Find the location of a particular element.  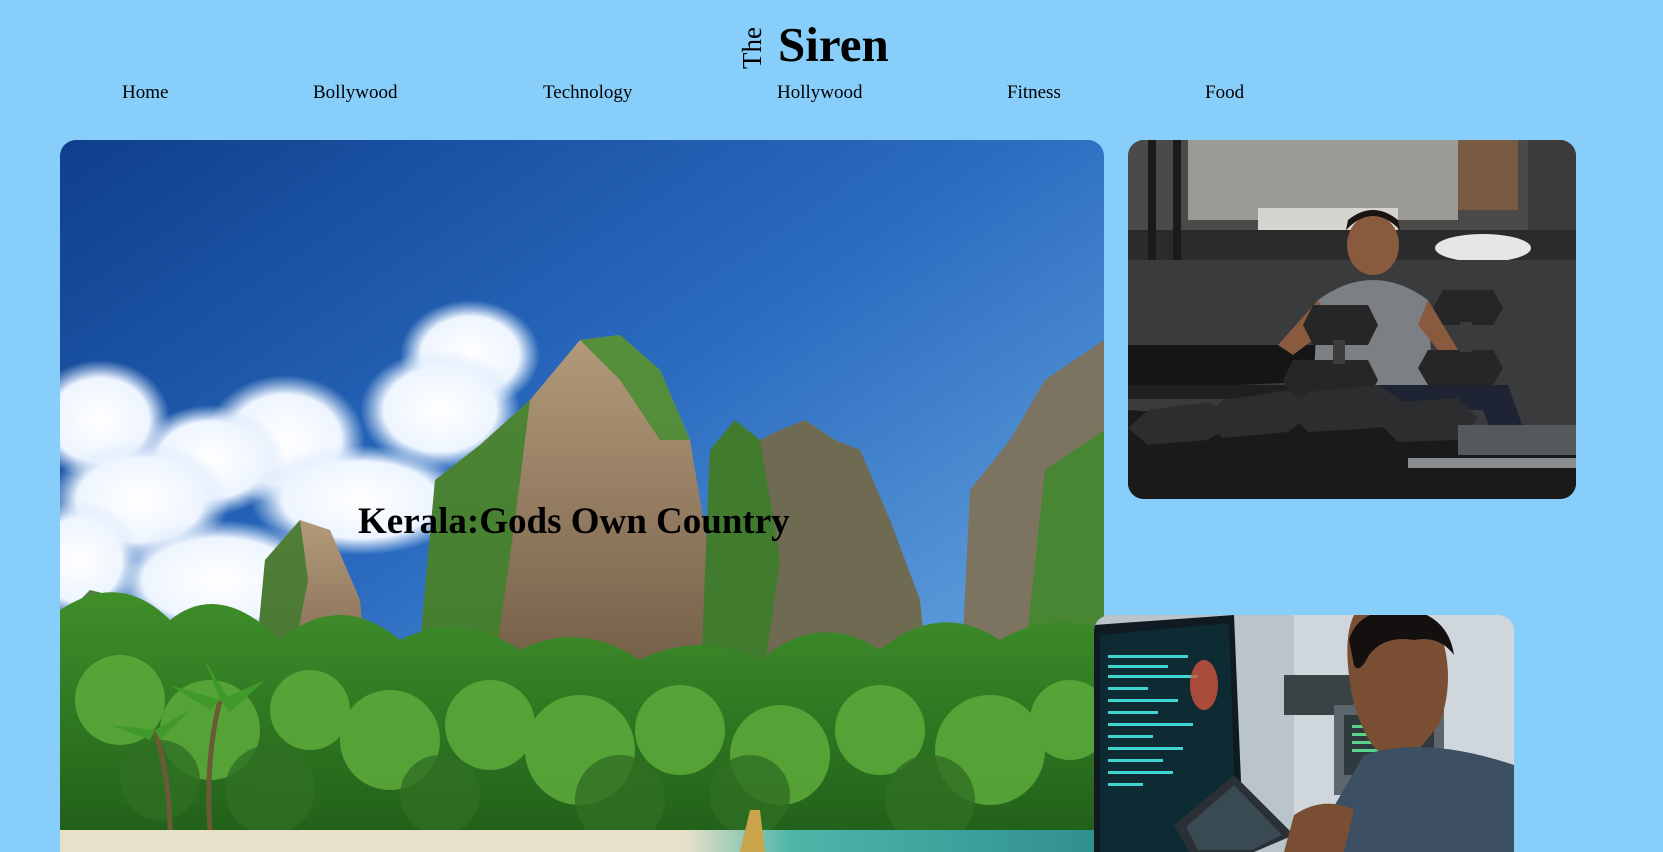

site-logo: The Siren is located at coordinates (813, 45).